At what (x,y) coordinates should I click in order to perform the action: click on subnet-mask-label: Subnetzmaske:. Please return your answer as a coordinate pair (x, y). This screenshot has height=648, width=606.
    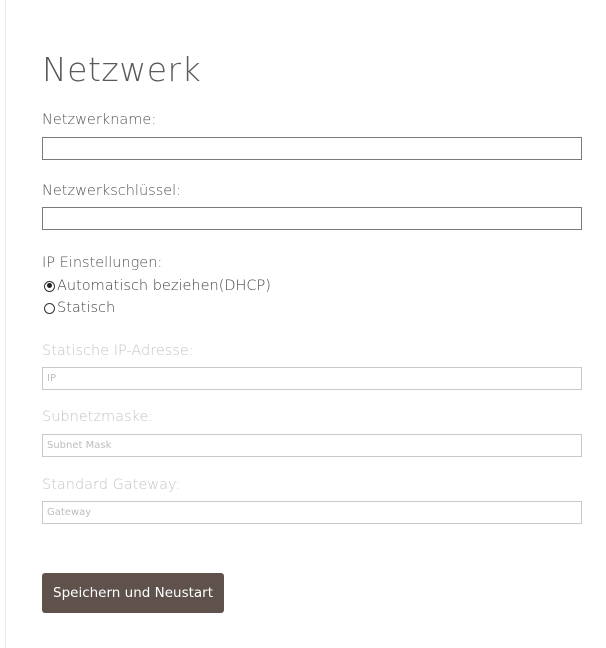
    Looking at the image, I should click on (98, 417).